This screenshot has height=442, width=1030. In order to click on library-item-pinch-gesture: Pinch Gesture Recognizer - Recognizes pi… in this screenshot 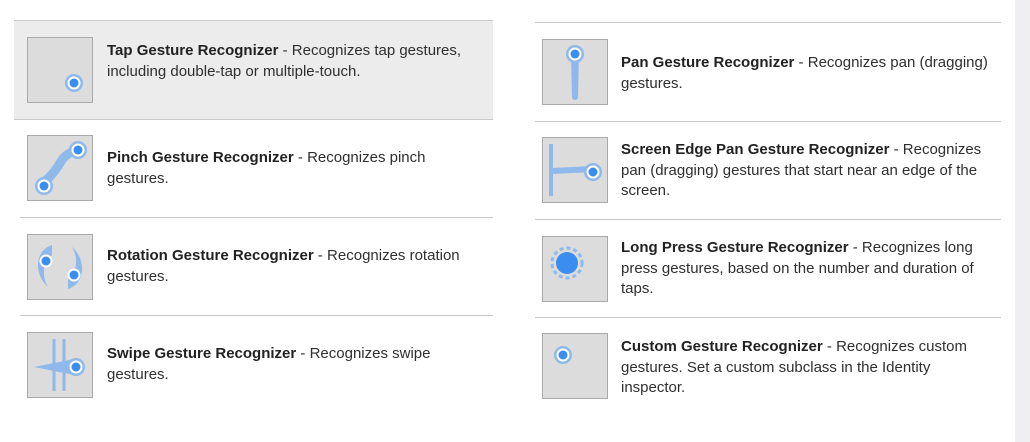, I will do `click(256, 169)`.